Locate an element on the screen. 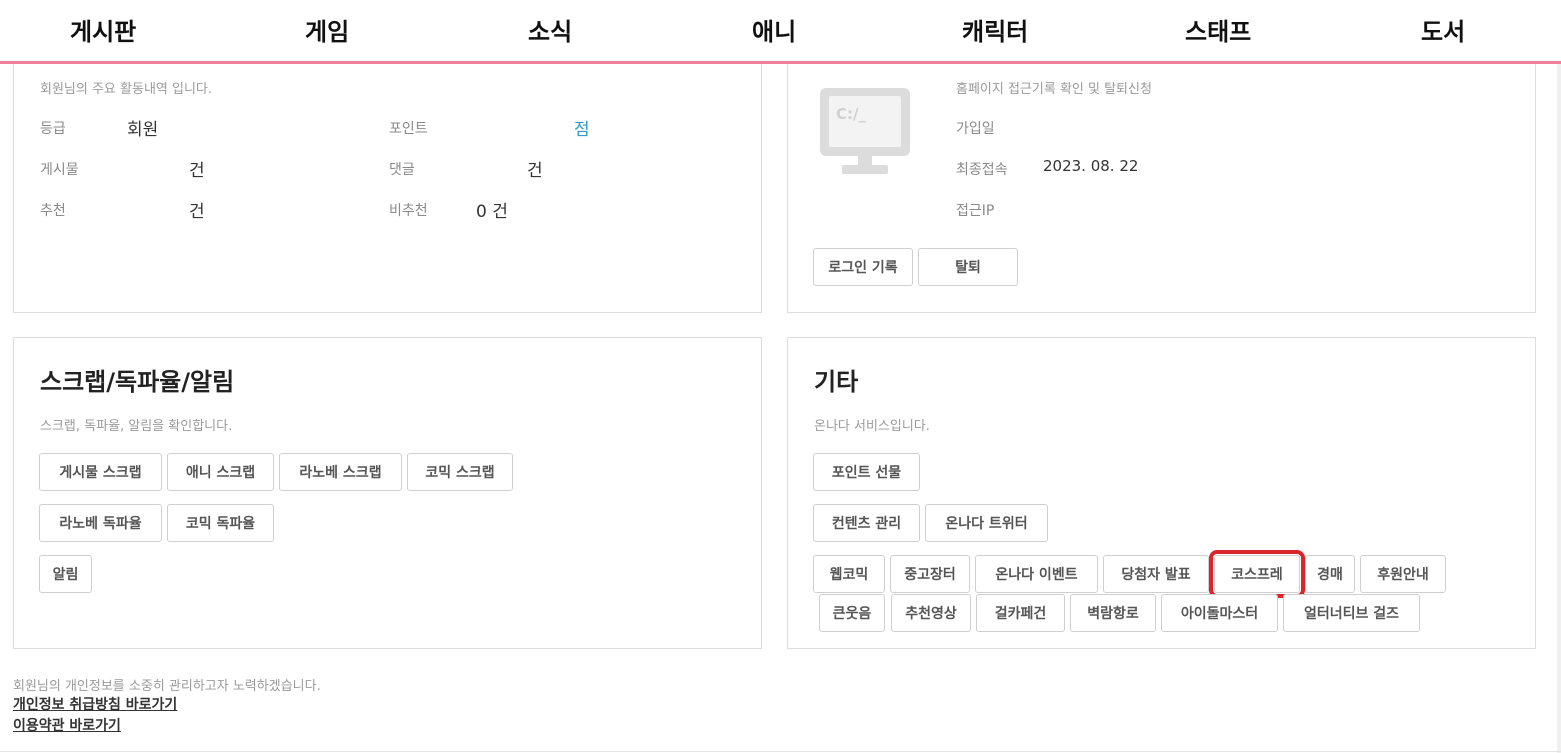  webcomic-button: 웹코믹 is located at coordinates (849, 574).